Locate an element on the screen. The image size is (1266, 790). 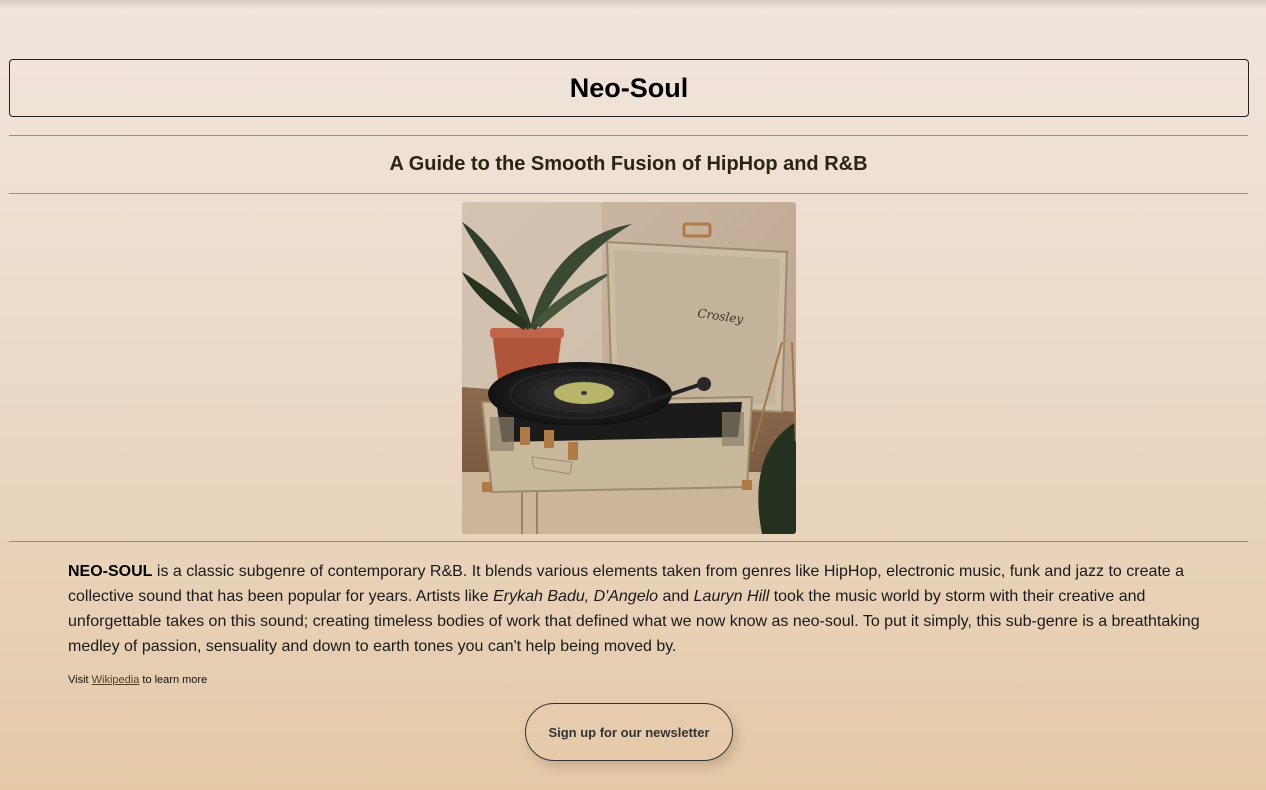
learn-more-prefix: Visit is located at coordinates (80, 680).